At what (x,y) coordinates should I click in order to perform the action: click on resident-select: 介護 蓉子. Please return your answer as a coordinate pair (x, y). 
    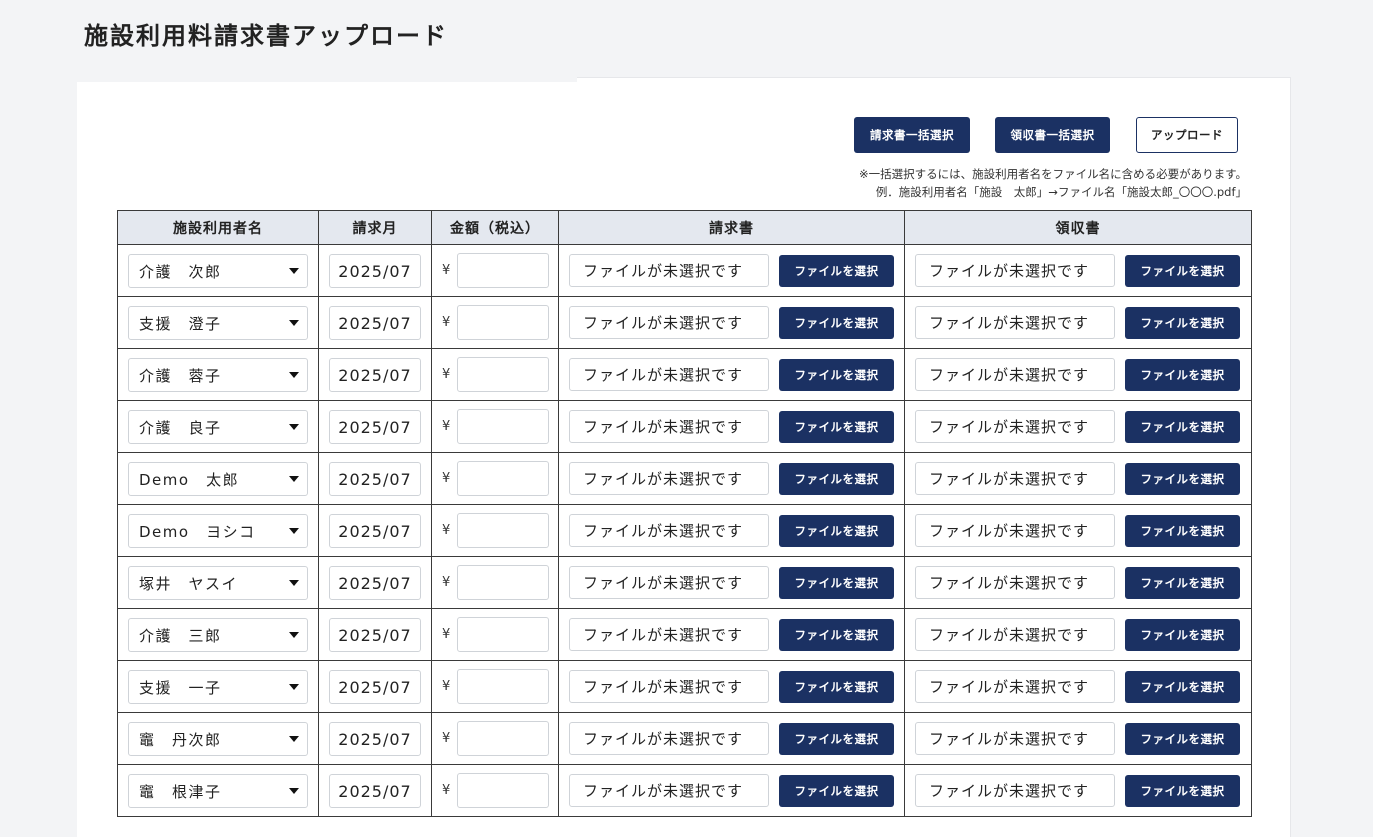
    Looking at the image, I should click on (218, 375).